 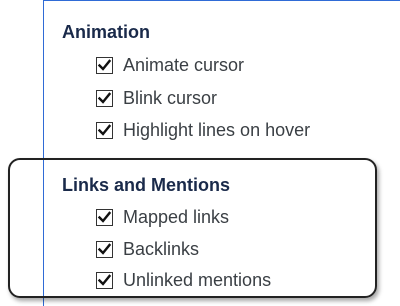 I want to click on blink-cursor-label: Blink cursor, so click(x=170, y=97).